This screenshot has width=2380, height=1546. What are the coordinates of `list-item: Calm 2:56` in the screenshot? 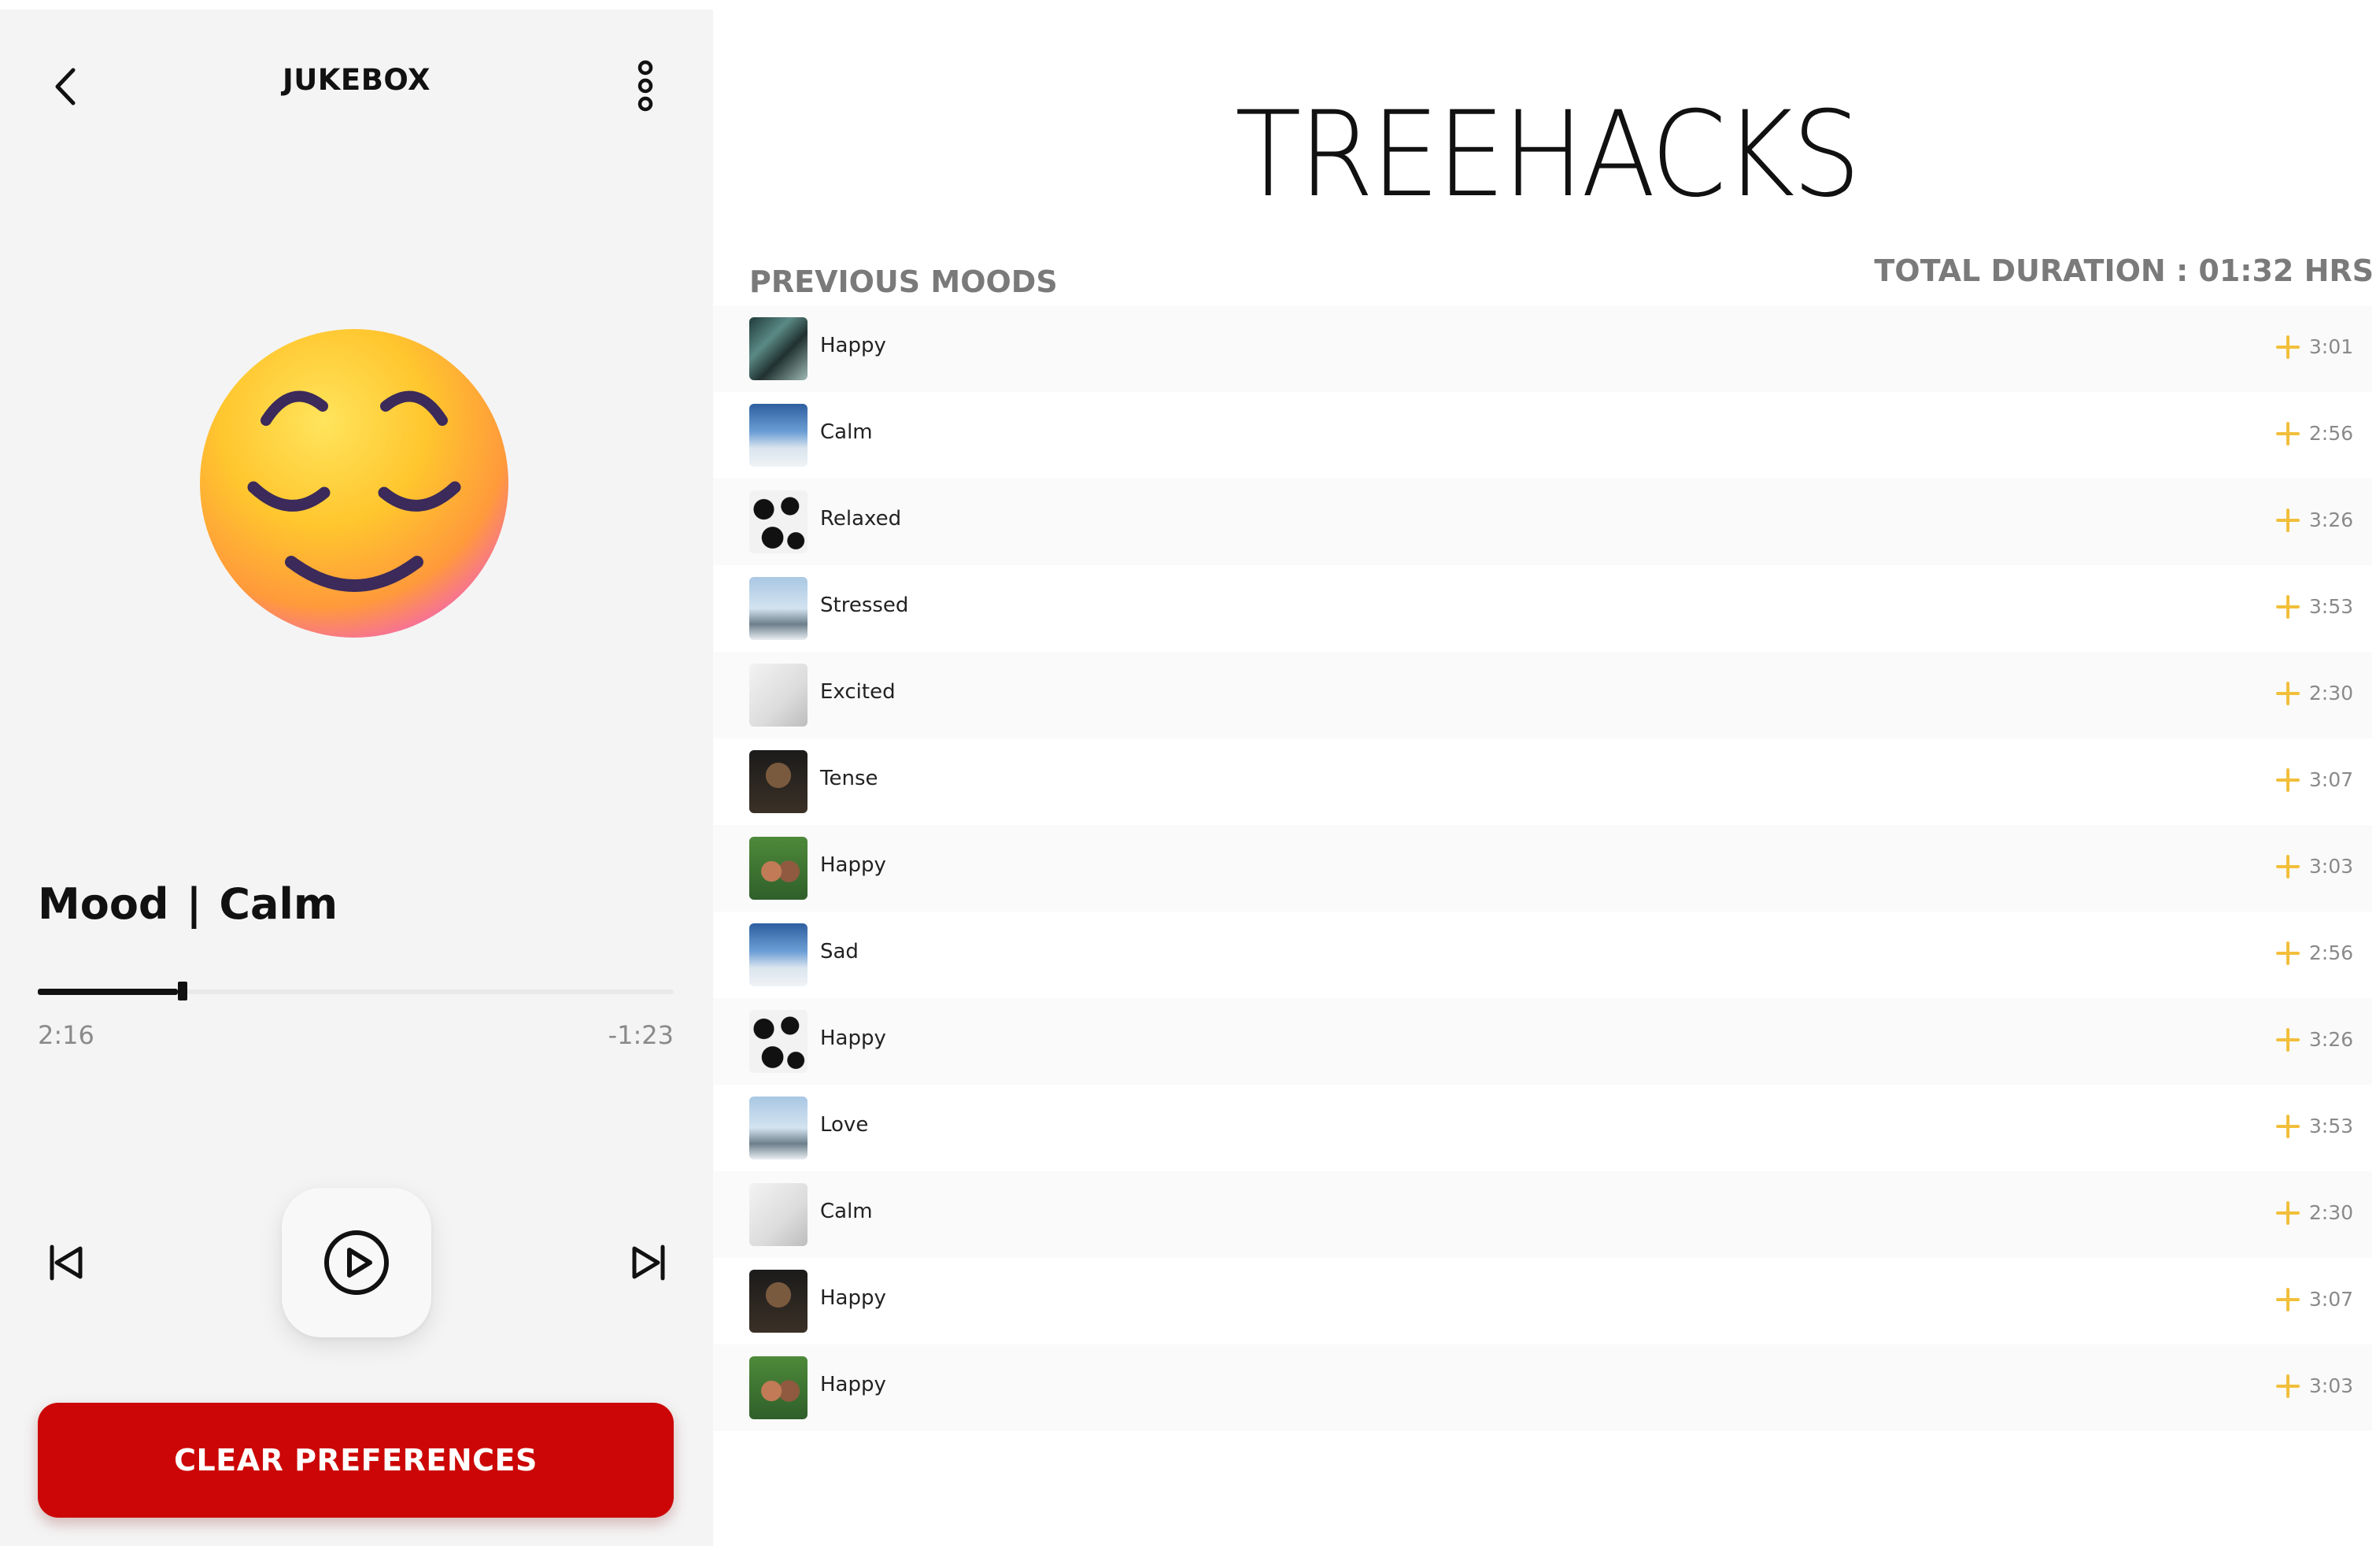 It's located at (1542, 436).